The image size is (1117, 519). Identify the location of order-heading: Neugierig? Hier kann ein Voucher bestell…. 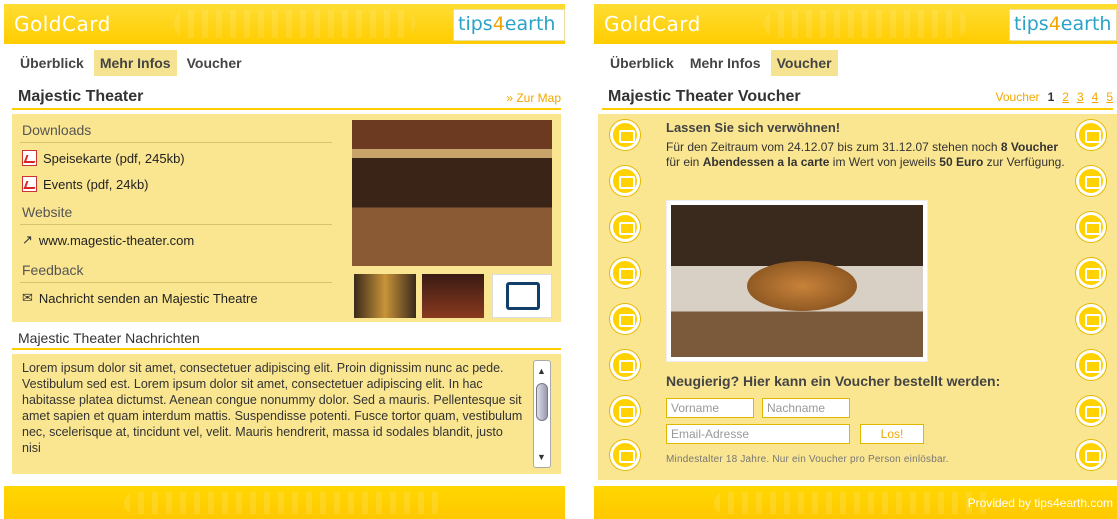
(833, 381).